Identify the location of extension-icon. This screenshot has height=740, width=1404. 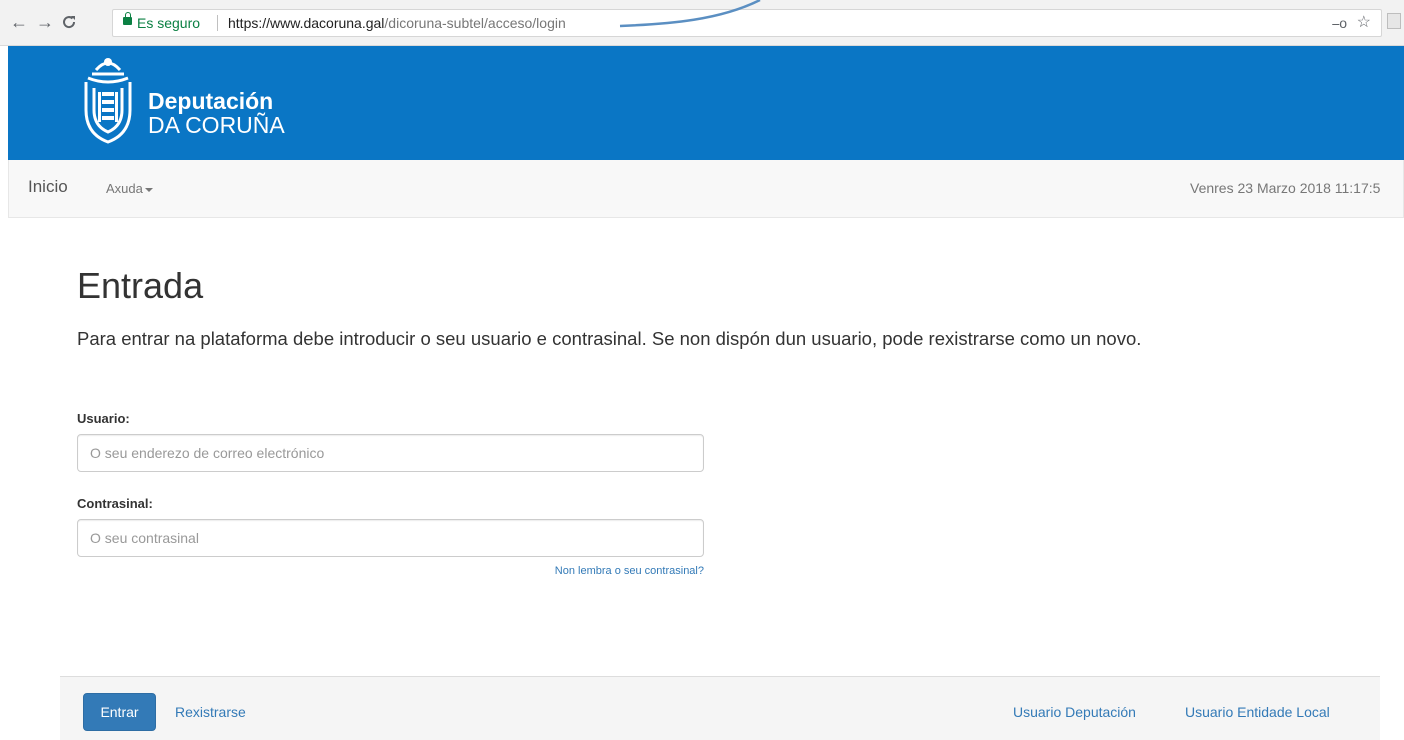
(1394, 21).